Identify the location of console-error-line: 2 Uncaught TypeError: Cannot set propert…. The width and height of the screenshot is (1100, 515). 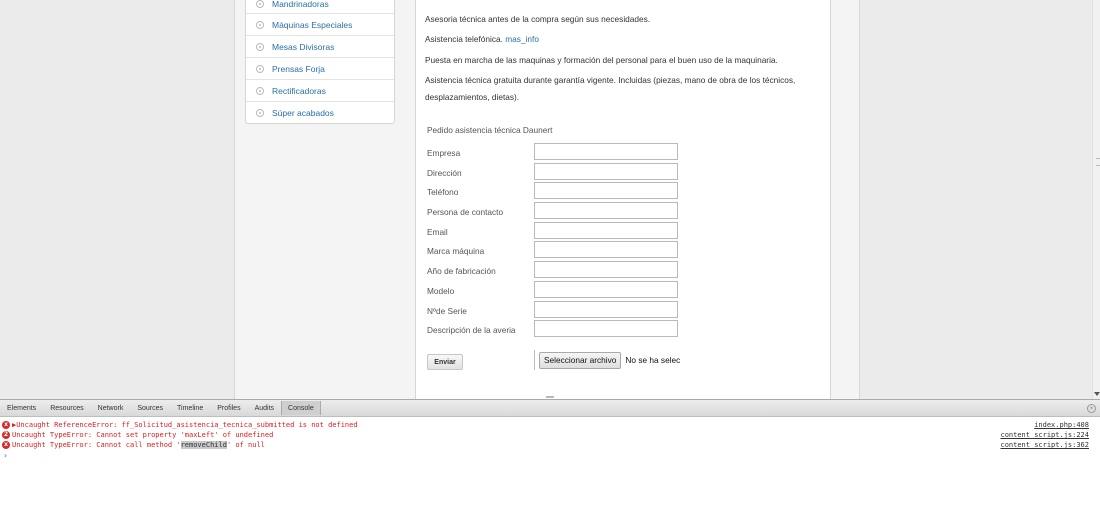
(550, 435).